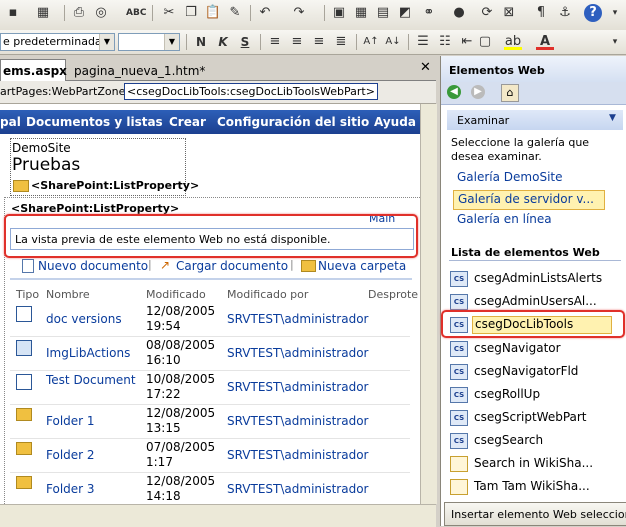 The image size is (626, 527). I want to click on row-name: Test Document, so click(94, 380).